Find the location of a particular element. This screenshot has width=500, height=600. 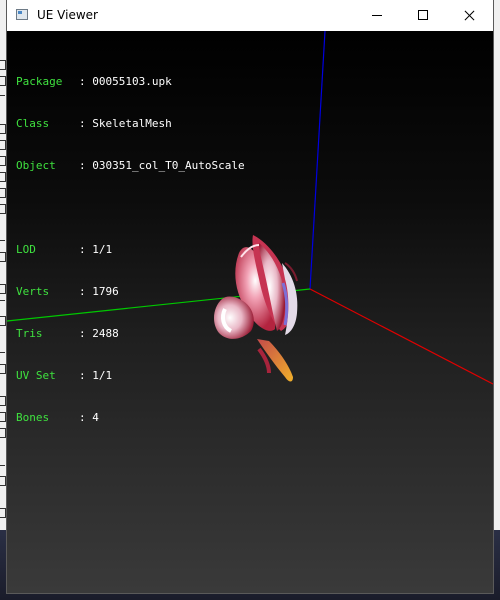

object-value: 030351_col_T0_AutoScale is located at coordinates (168, 165).